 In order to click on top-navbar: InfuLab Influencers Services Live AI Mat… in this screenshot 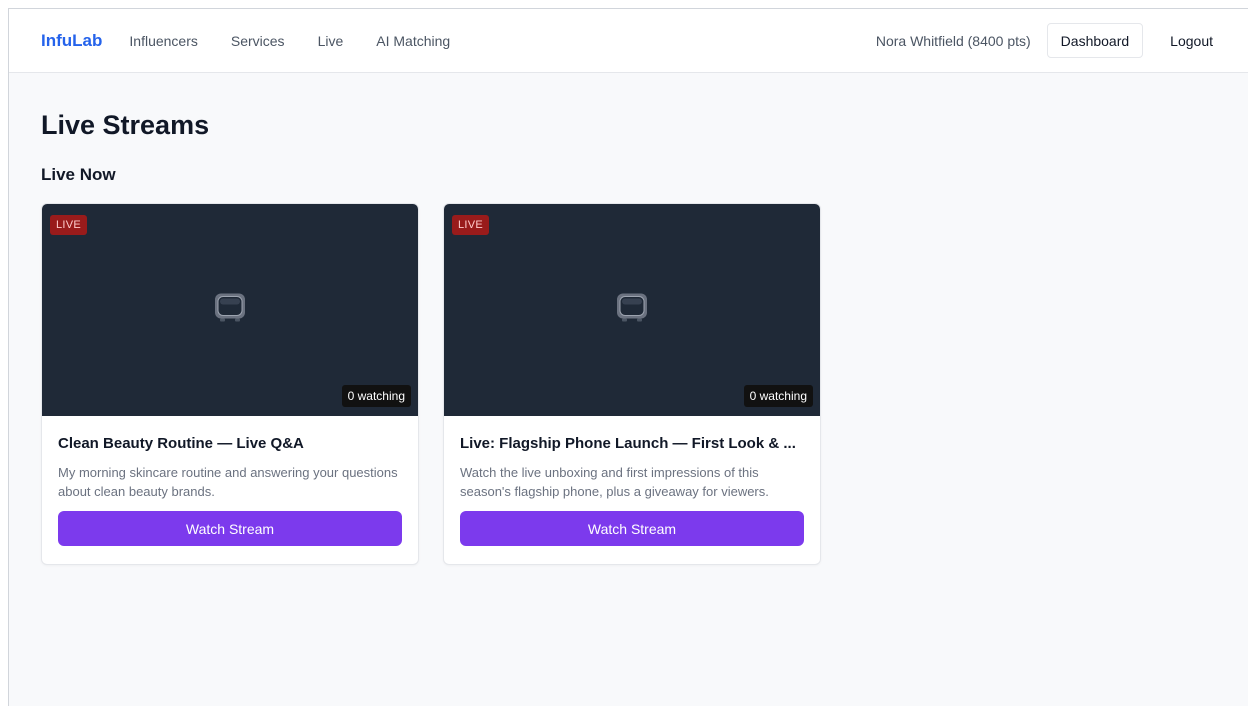, I will do `click(628, 41)`.